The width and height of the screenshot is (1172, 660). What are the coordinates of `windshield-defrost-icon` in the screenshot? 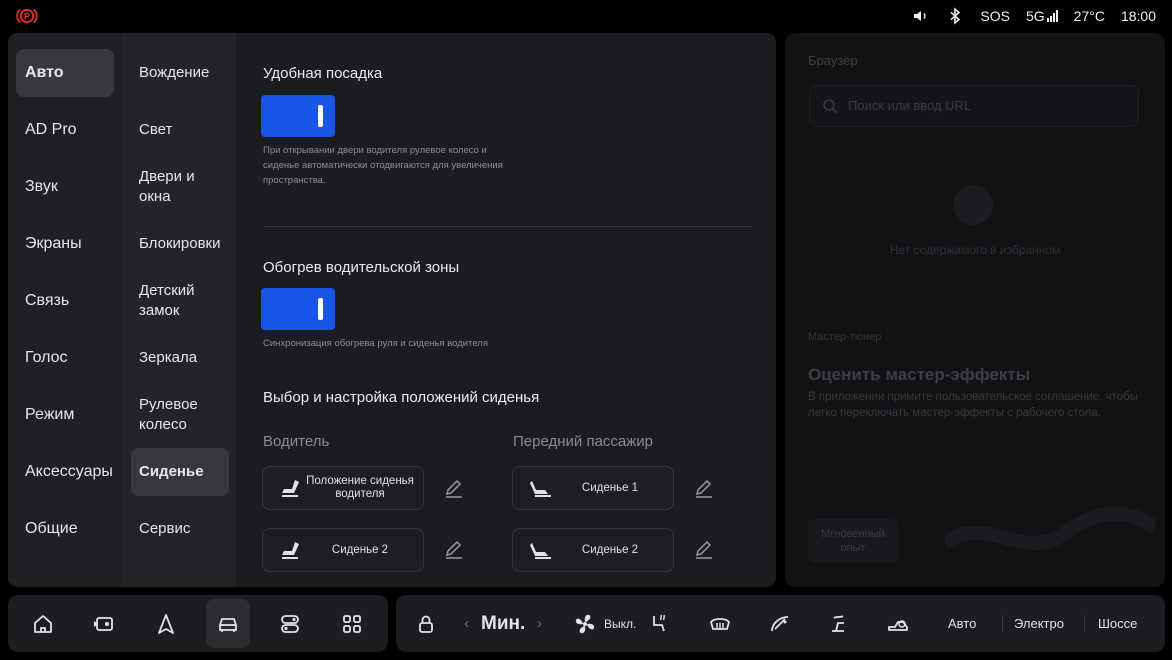 It's located at (720, 623).